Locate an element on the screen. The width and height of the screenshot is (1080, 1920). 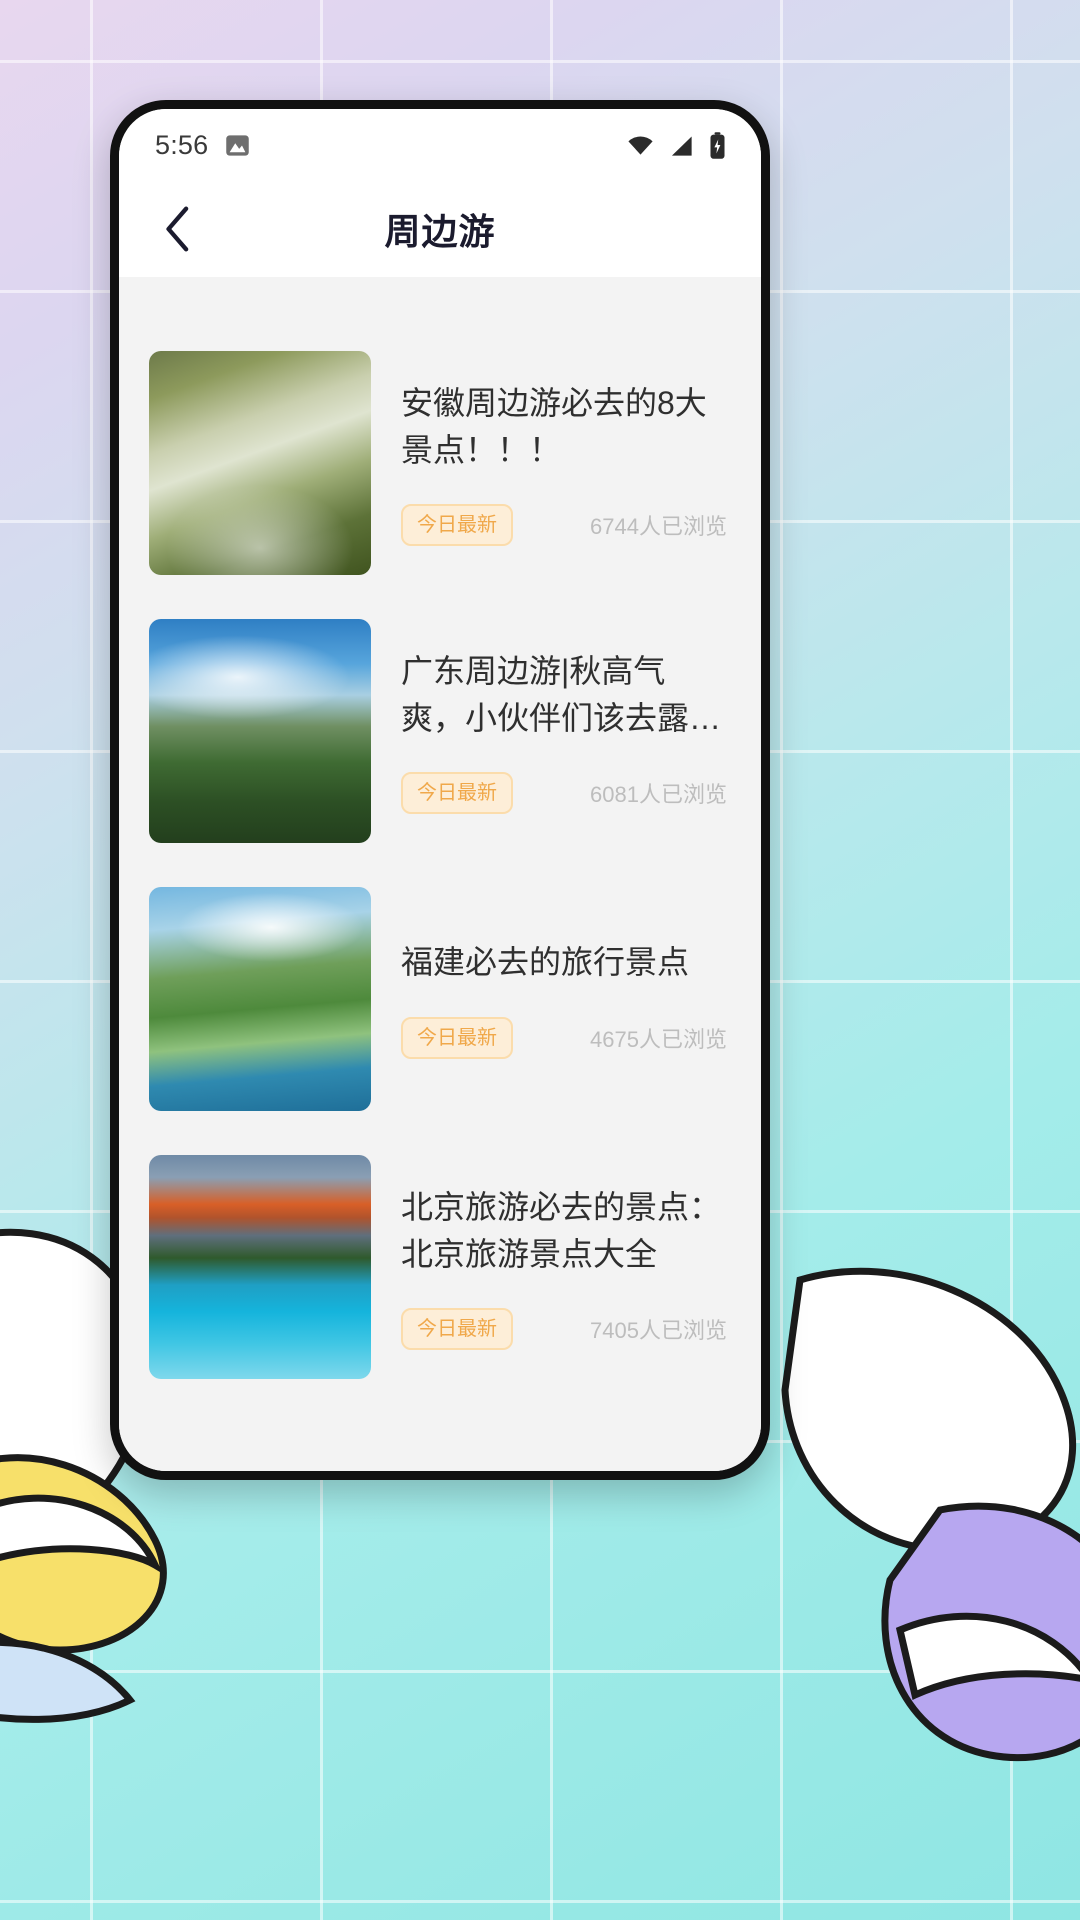
article-body: 广东周边游|秋高气爽，小伙伴们该去露… 今日最新 6081人已浏览 is located at coordinates (566, 731).